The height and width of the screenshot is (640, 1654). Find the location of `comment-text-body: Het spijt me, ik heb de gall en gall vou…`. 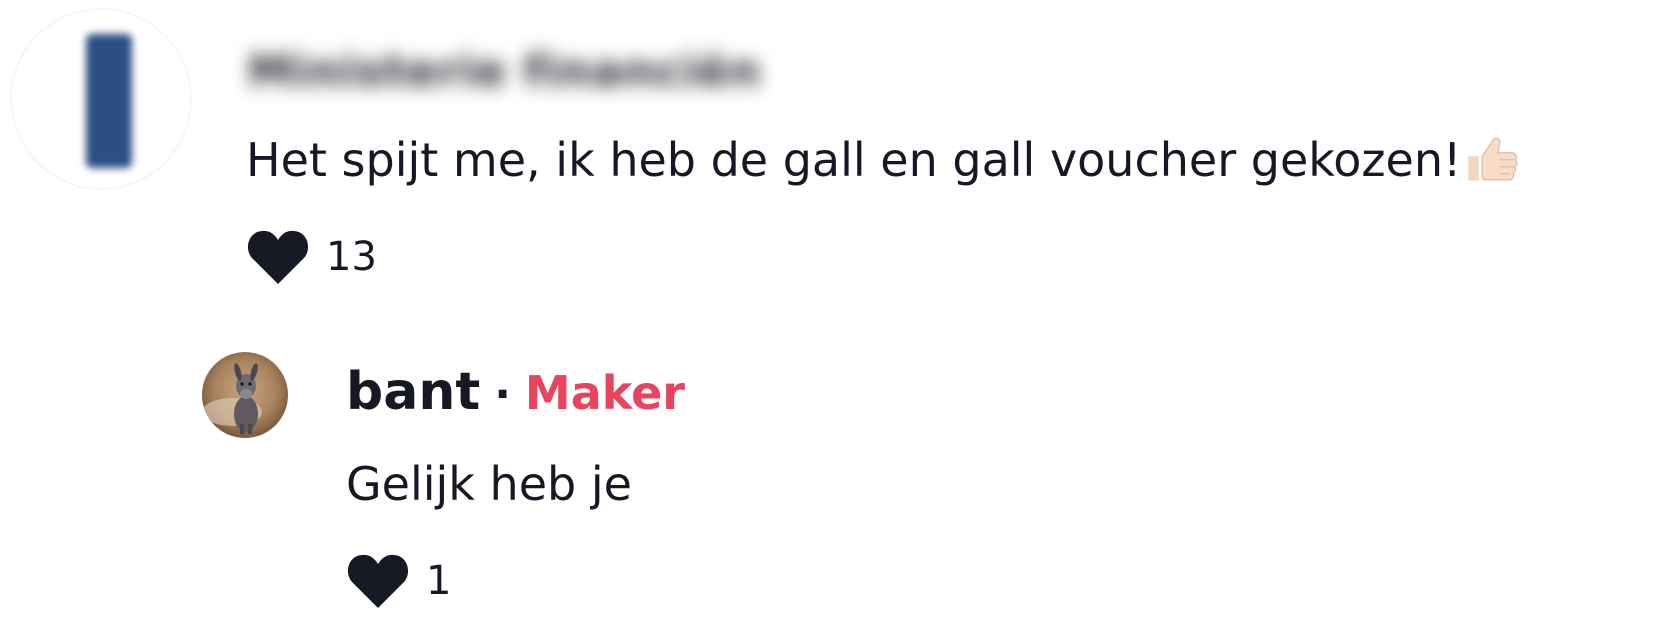

comment-text-body: Het spijt me, ik heb de gall en gall vou… is located at coordinates (854, 160).